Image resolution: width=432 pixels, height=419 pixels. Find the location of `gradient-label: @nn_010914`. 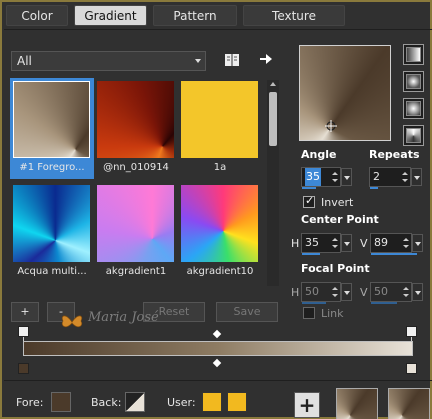

gradient-label: @nn_010914 is located at coordinates (136, 167).